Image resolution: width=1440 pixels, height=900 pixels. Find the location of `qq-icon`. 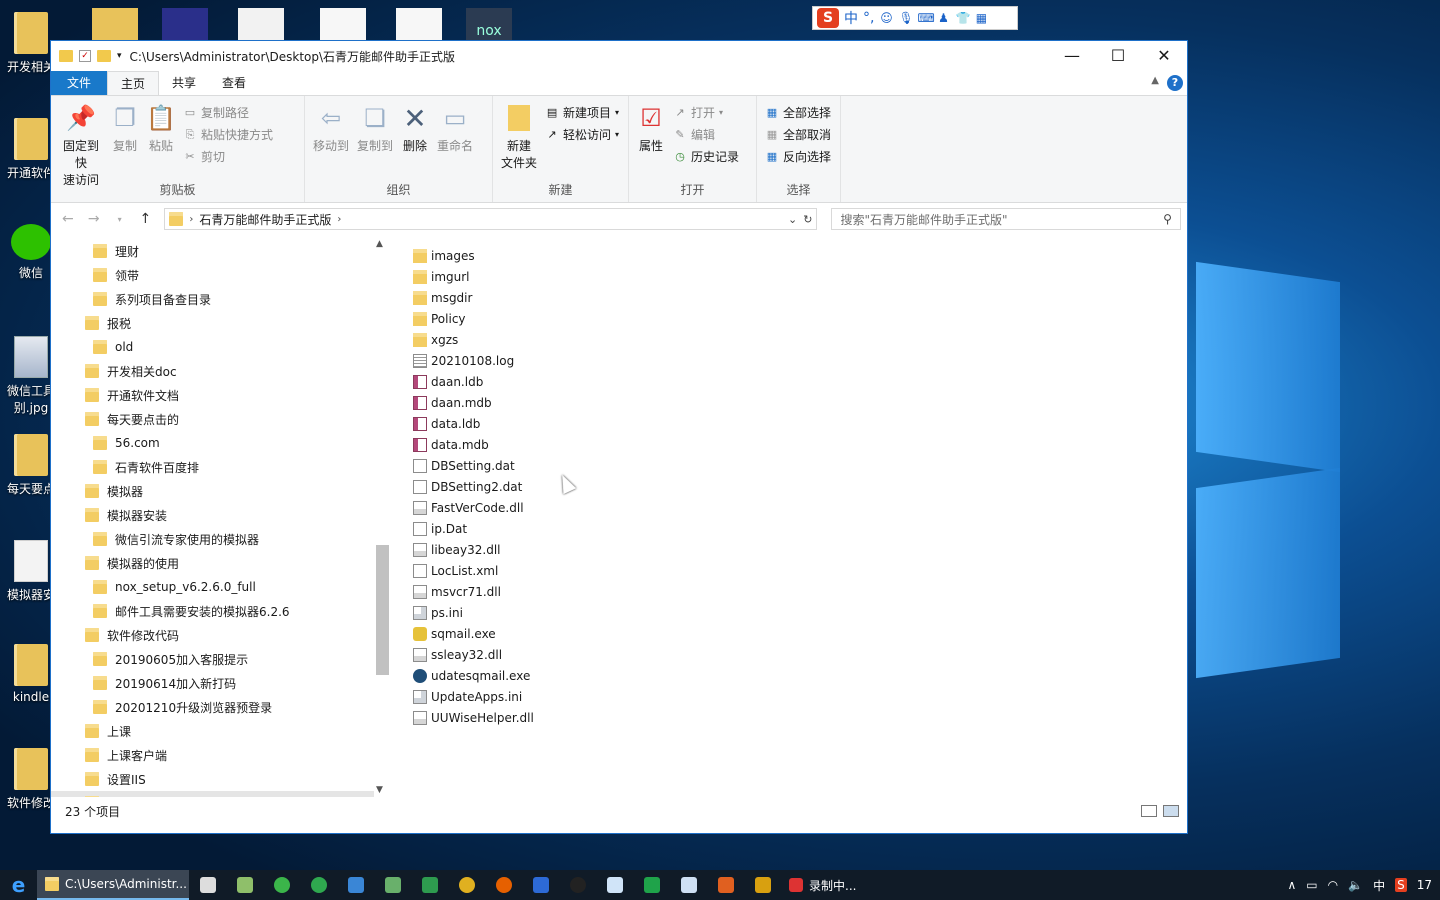

qq-icon is located at coordinates (577, 885).